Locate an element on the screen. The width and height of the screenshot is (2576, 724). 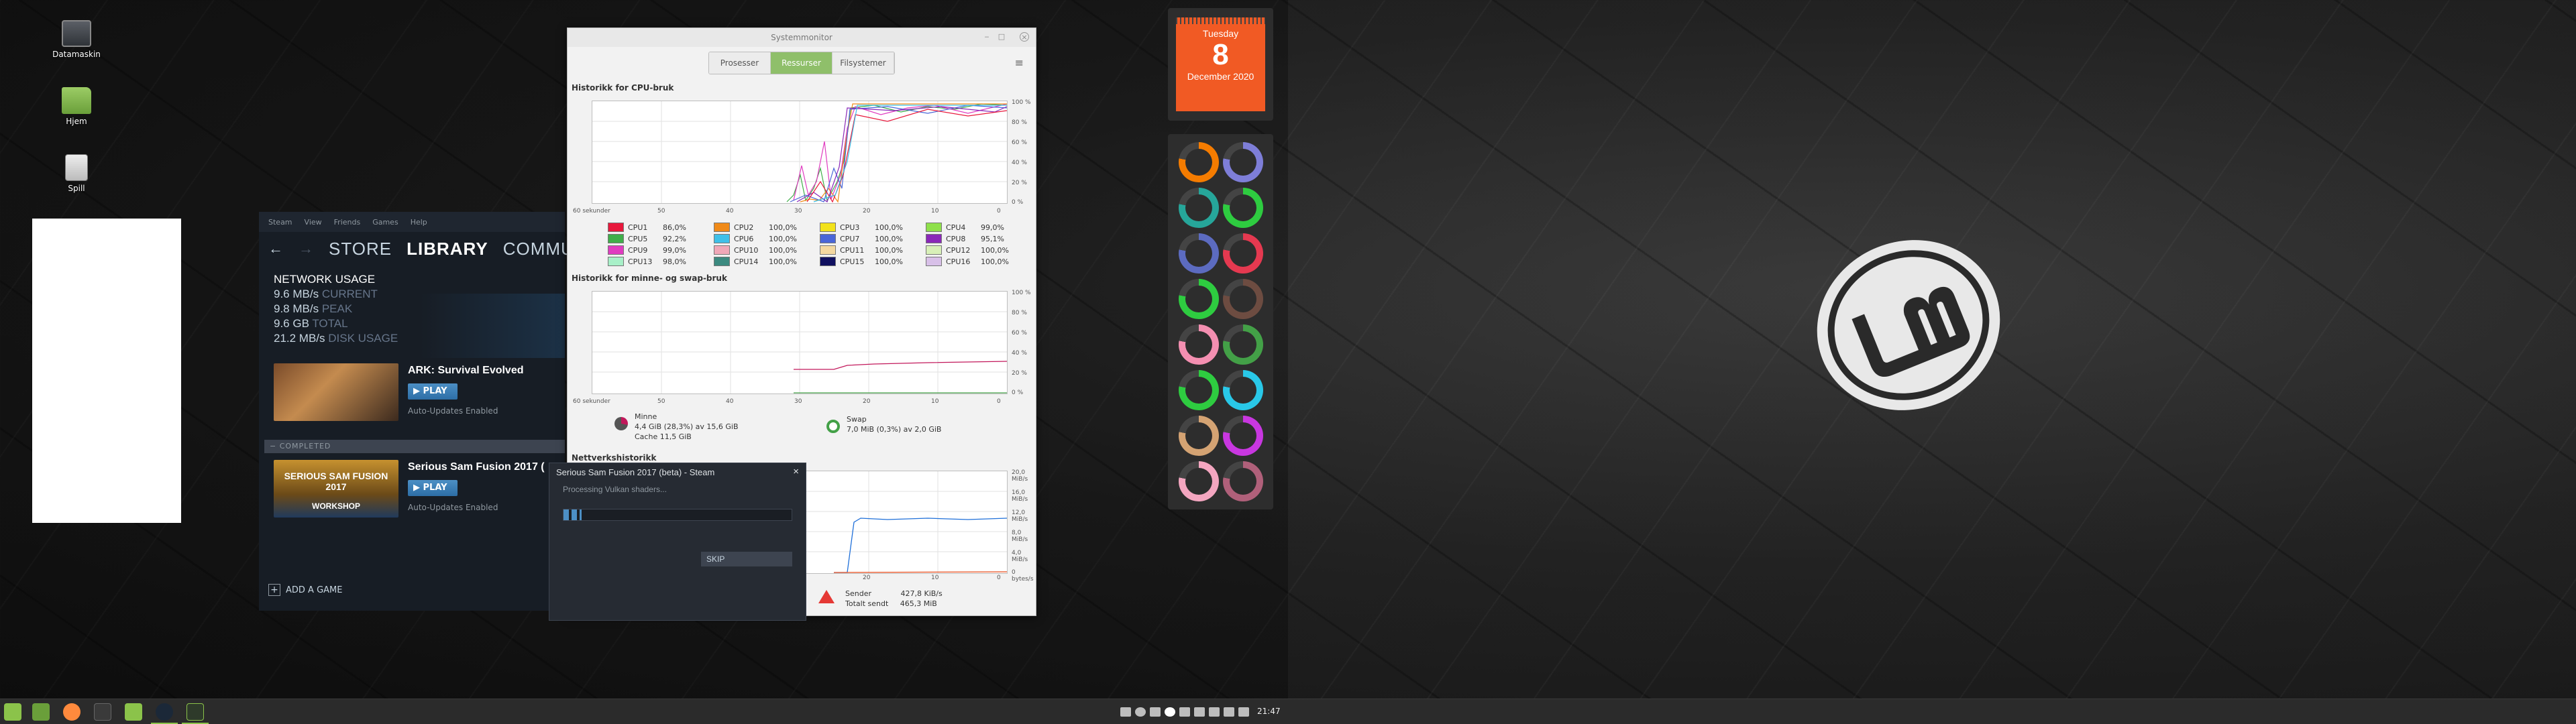
volume-icon is located at coordinates (1229, 712).